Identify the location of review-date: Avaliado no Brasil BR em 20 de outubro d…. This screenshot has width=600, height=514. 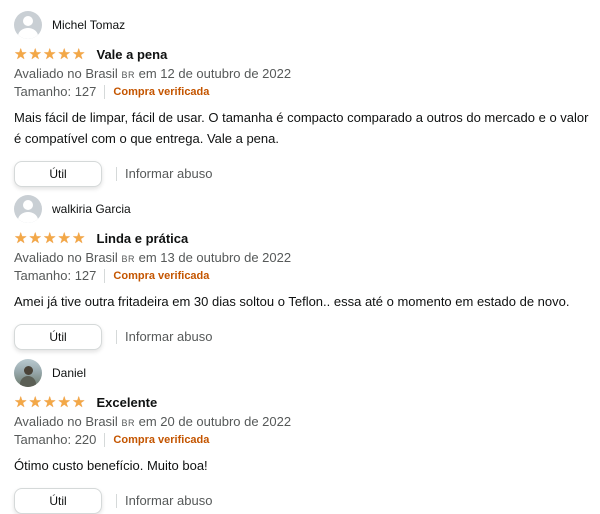
(304, 422).